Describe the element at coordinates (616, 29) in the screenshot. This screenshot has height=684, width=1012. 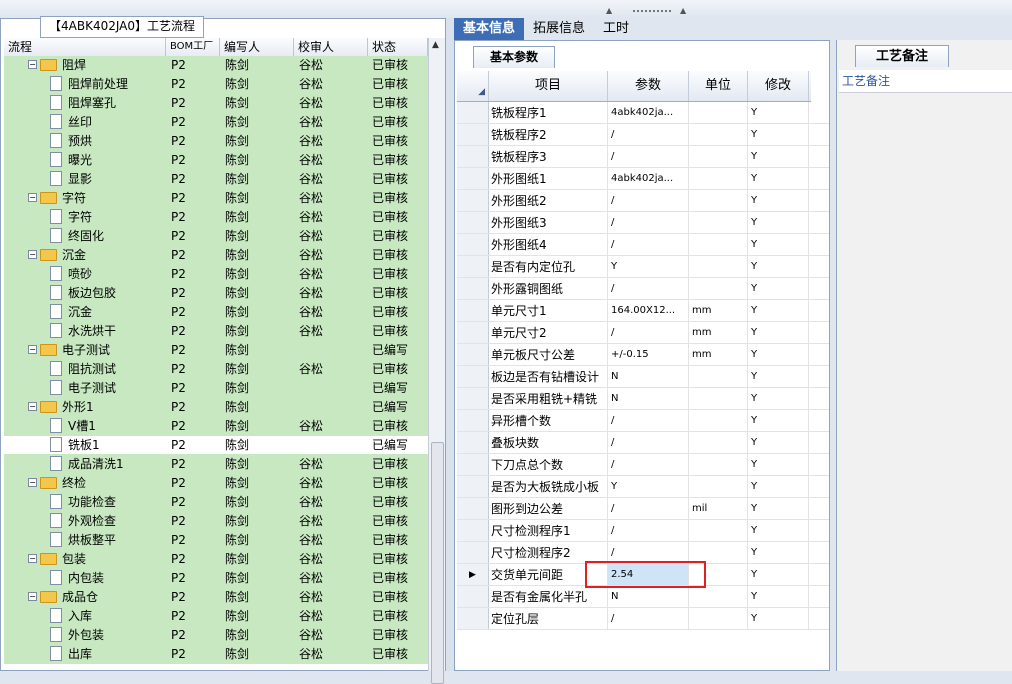
I see `tab-work-hours: 工时` at that location.